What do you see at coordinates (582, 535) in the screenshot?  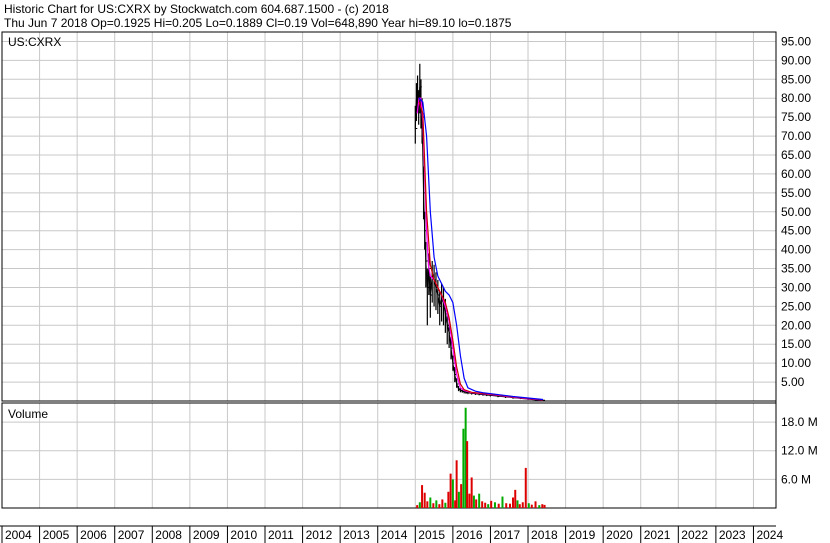 I see `year-tick-label: 2019` at bounding box center [582, 535].